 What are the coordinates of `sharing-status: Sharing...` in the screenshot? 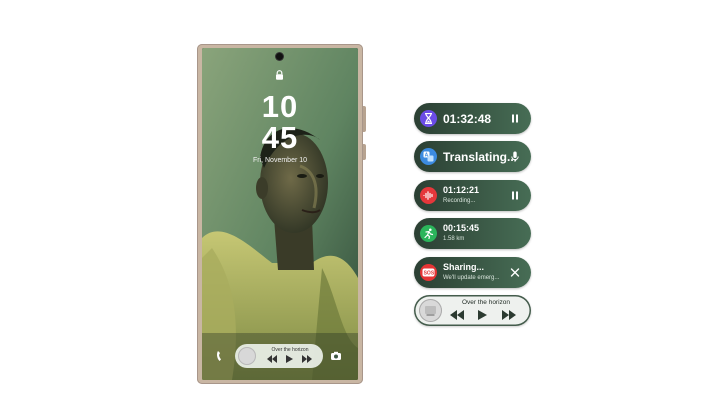 It's located at (464, 267).